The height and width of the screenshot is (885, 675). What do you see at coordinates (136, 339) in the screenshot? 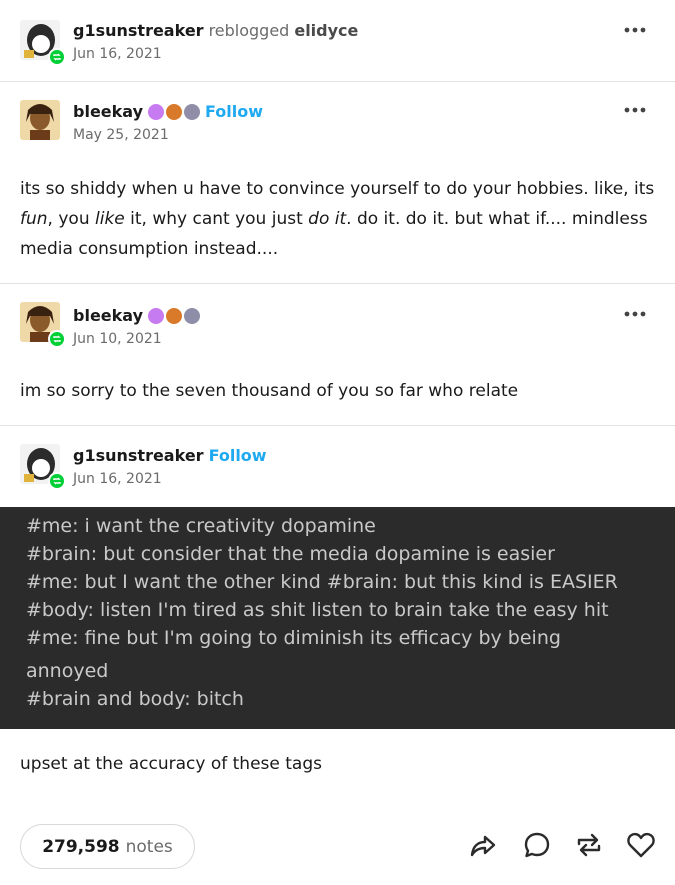
I see `post-date: Jun 10, 2021` at bounding box center [136, 339].